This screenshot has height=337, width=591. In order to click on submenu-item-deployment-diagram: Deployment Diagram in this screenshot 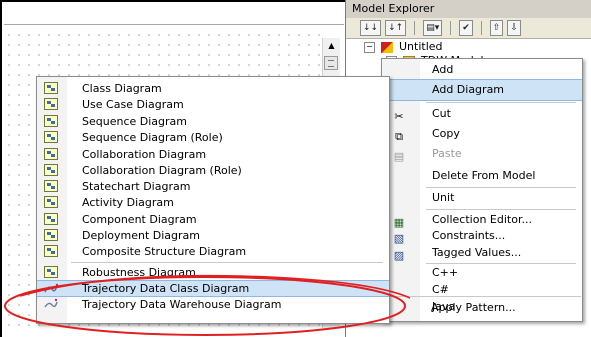, I will do `click(213, 236)`.